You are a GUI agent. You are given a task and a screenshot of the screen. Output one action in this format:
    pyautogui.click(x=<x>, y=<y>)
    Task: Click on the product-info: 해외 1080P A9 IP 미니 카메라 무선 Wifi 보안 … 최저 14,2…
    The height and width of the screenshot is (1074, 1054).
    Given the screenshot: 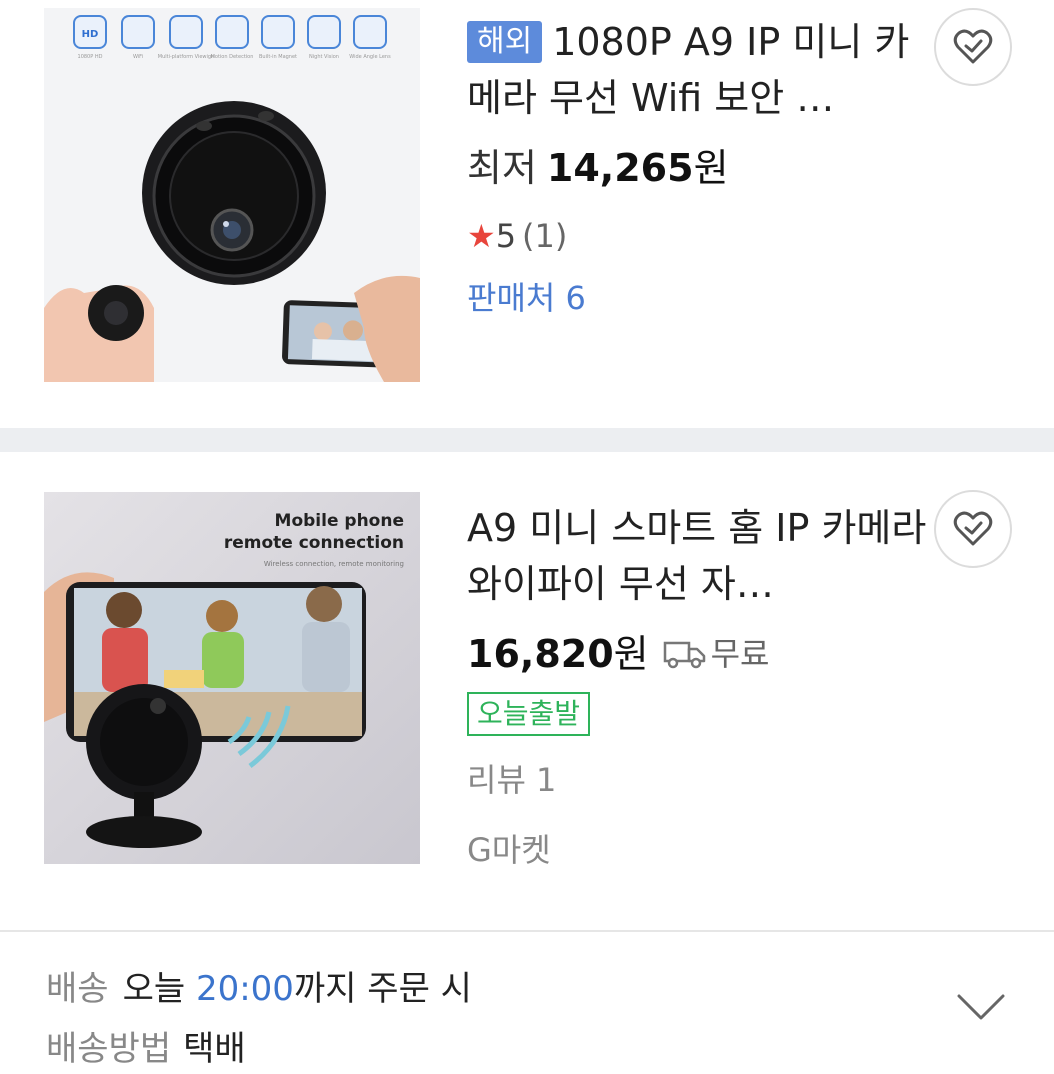 What is the action you would take?
    pyautogui.click(x=697, y=168)
    